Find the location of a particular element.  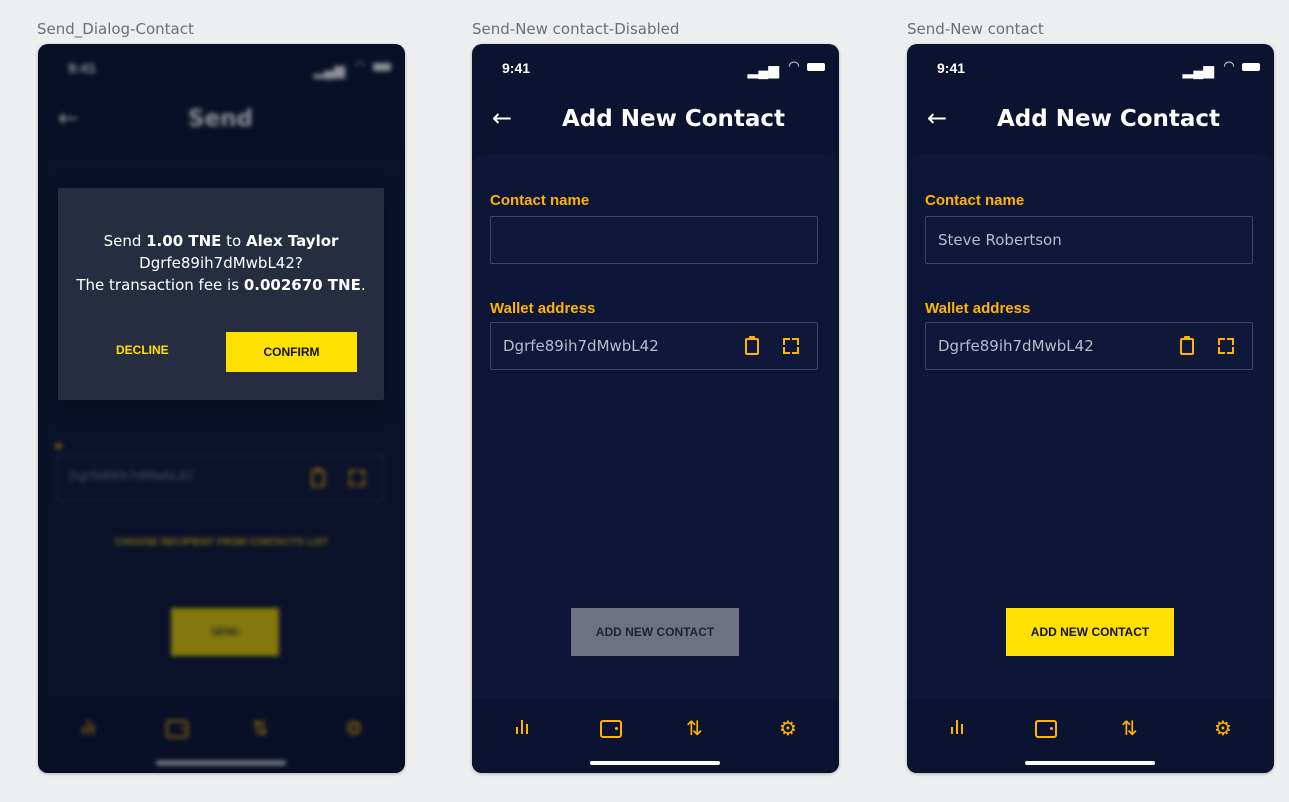

dialog-fee-prefix: The transaction fee is is located at coordinates (158, 285).